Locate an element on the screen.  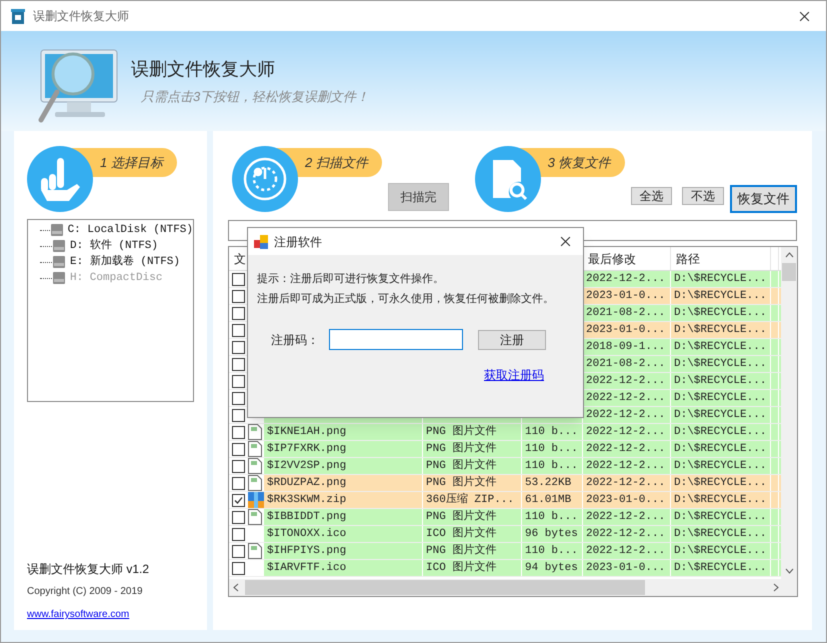
version-text: 误删文件恢复大师 v1.2 is located at coordinates (88, 569).